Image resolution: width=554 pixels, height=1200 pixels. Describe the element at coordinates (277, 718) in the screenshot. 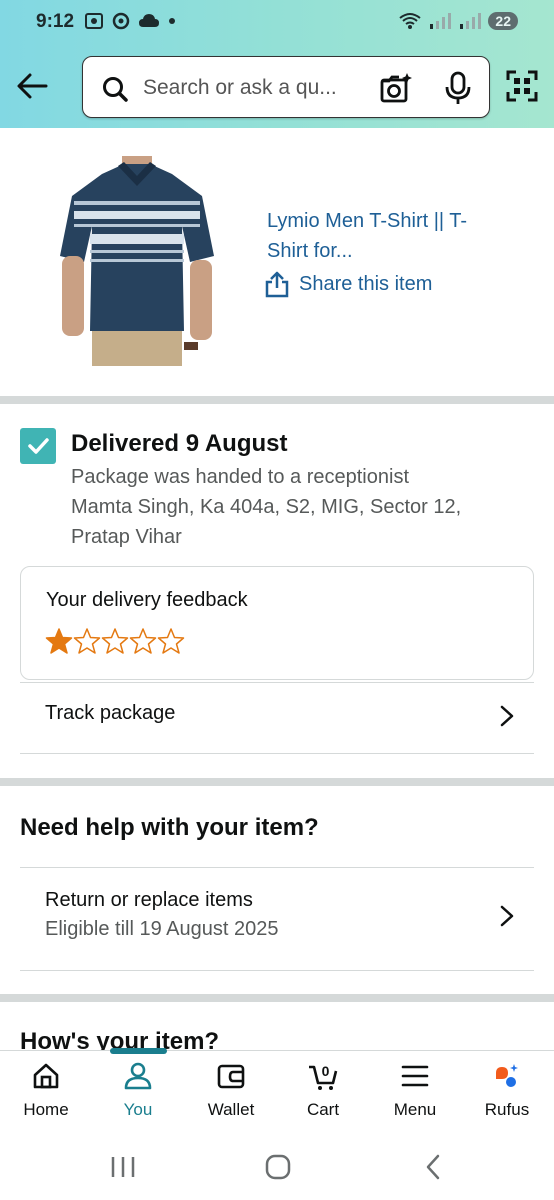

I see `track-package-row: Track package` at that location.